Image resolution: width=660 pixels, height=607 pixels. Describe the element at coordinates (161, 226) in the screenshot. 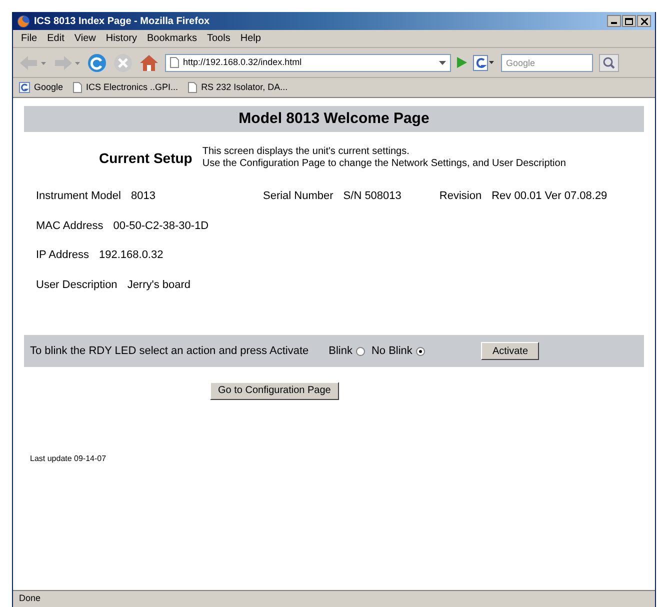

I see `field-value: 00-50-C2-38-30-1D` at that location.